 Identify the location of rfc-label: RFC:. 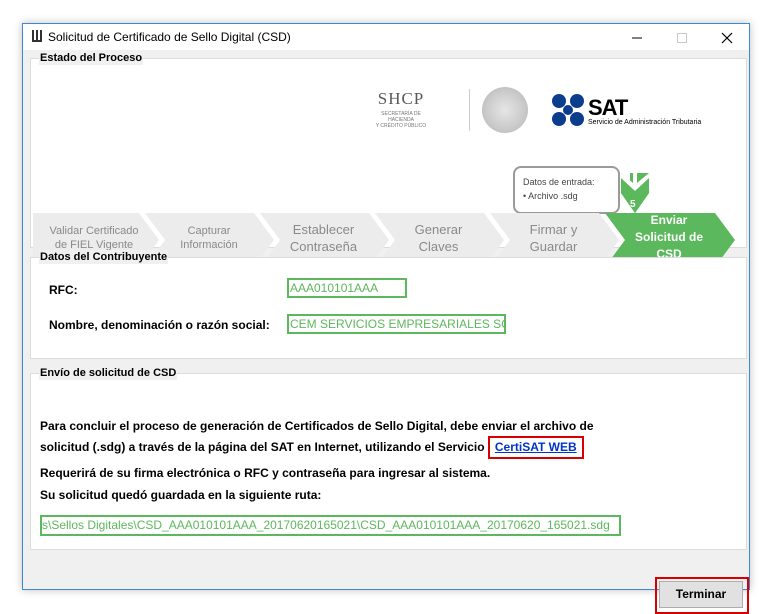
(63, 290).